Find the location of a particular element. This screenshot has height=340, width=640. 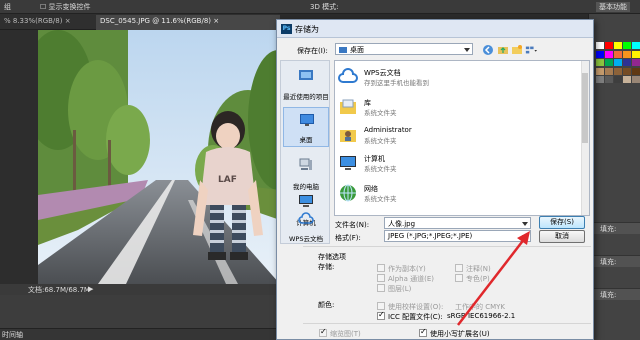

user-folder-icon is located at coordinates (348, 136).